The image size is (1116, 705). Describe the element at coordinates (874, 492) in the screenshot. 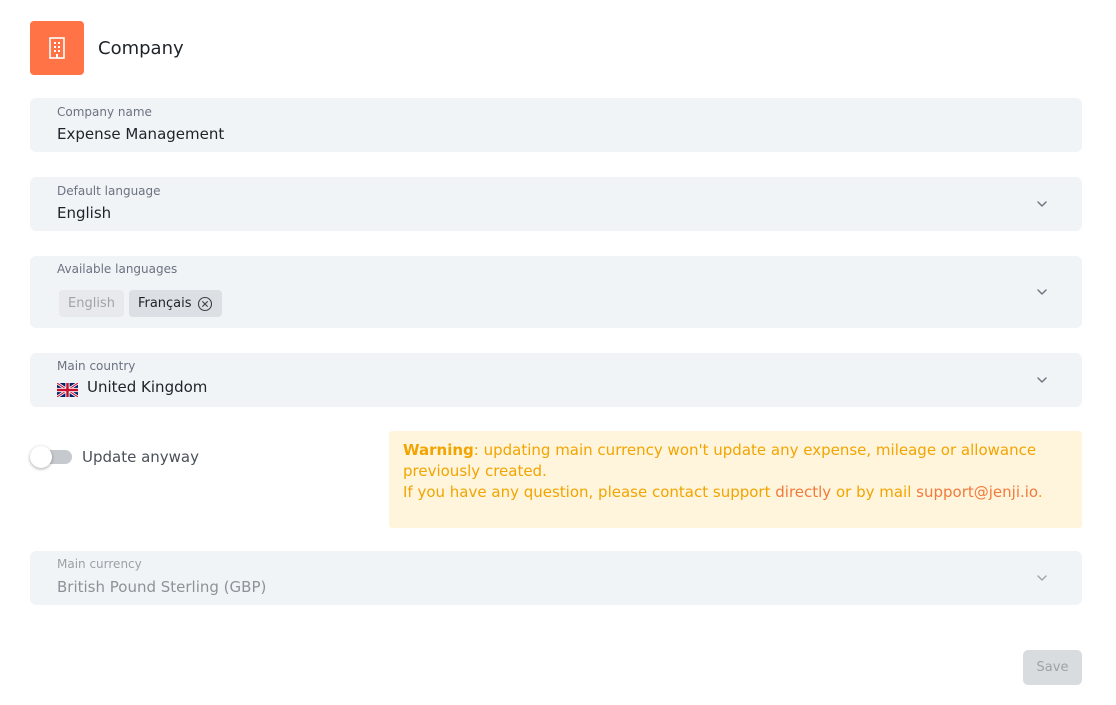

I see `warning-mail-text: or by mail` at that location.